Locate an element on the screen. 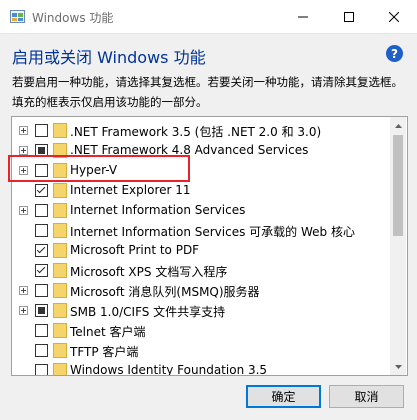 The image size is (417, 420). feature-label: Microsoft 消息队列(MSMQ)服务器 is located at coordinates (165, 292).